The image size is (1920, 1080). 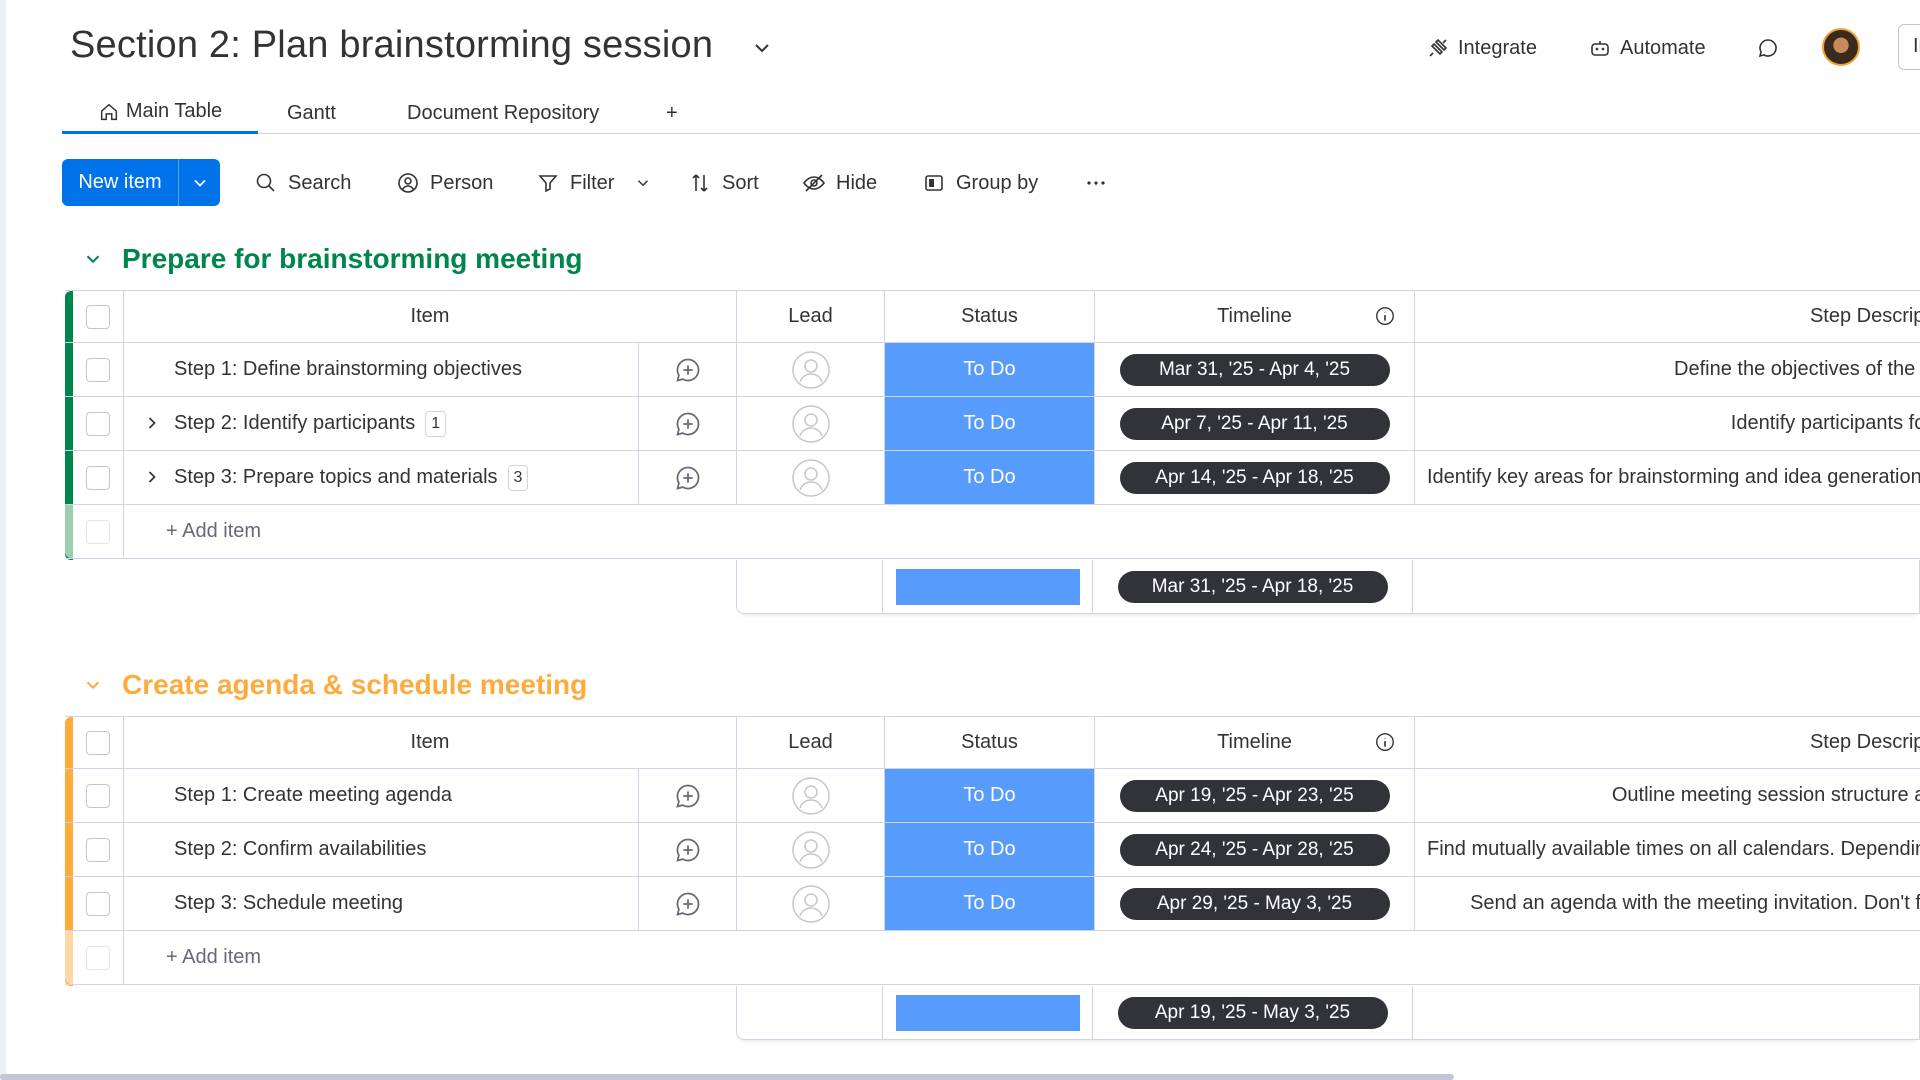 I want to click on description-cell: Define the objectives of the b, so click(x=1667, y=369).